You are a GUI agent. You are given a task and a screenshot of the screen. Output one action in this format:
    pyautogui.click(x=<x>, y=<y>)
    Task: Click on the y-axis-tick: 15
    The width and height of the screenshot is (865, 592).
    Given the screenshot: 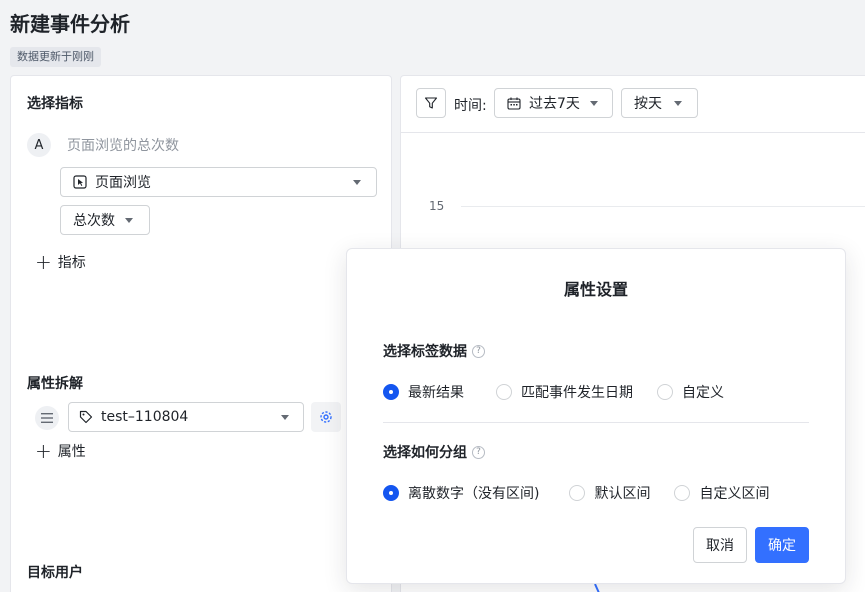 What is the action you would take?
    pyautogui.click(x=437, y=206)
    